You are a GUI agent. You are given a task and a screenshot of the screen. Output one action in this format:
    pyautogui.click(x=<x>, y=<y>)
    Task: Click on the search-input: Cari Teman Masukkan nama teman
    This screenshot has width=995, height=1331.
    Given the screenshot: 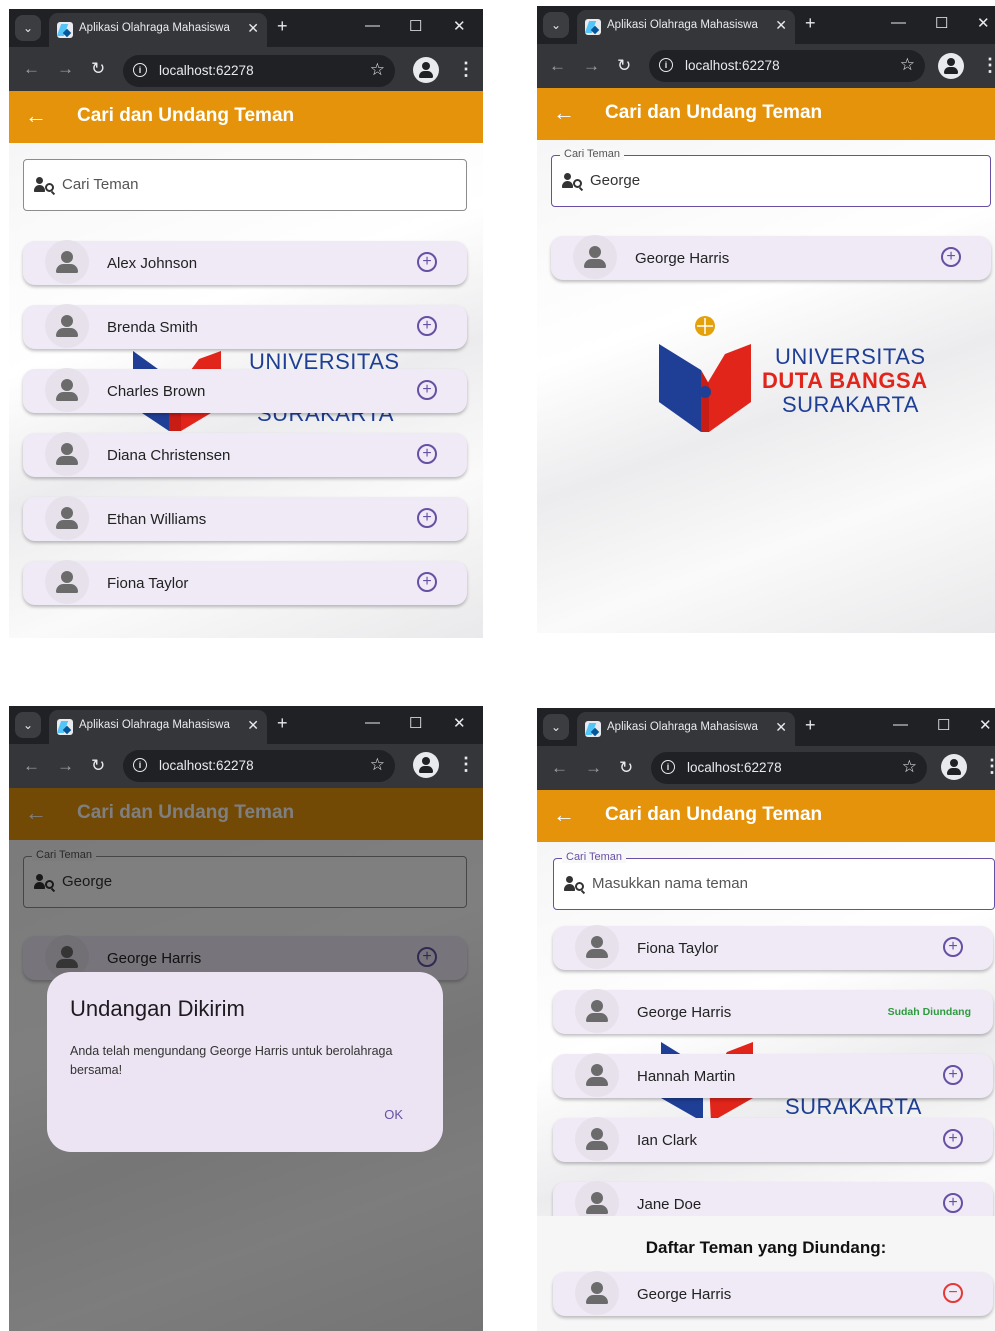 What is the action you would take?
    pyautogui.click(x=774, y=880)
    